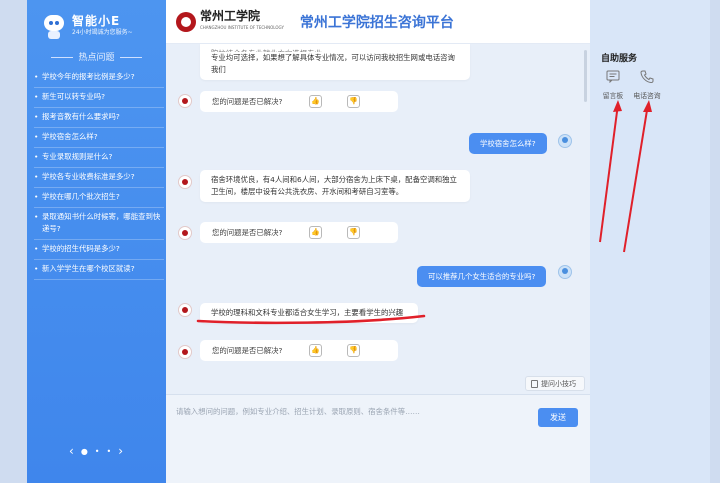 This screenshot has height=483, width=720. I want to click on hot-question-item: 学校在哪几个批次招生?, so click(99, 198).